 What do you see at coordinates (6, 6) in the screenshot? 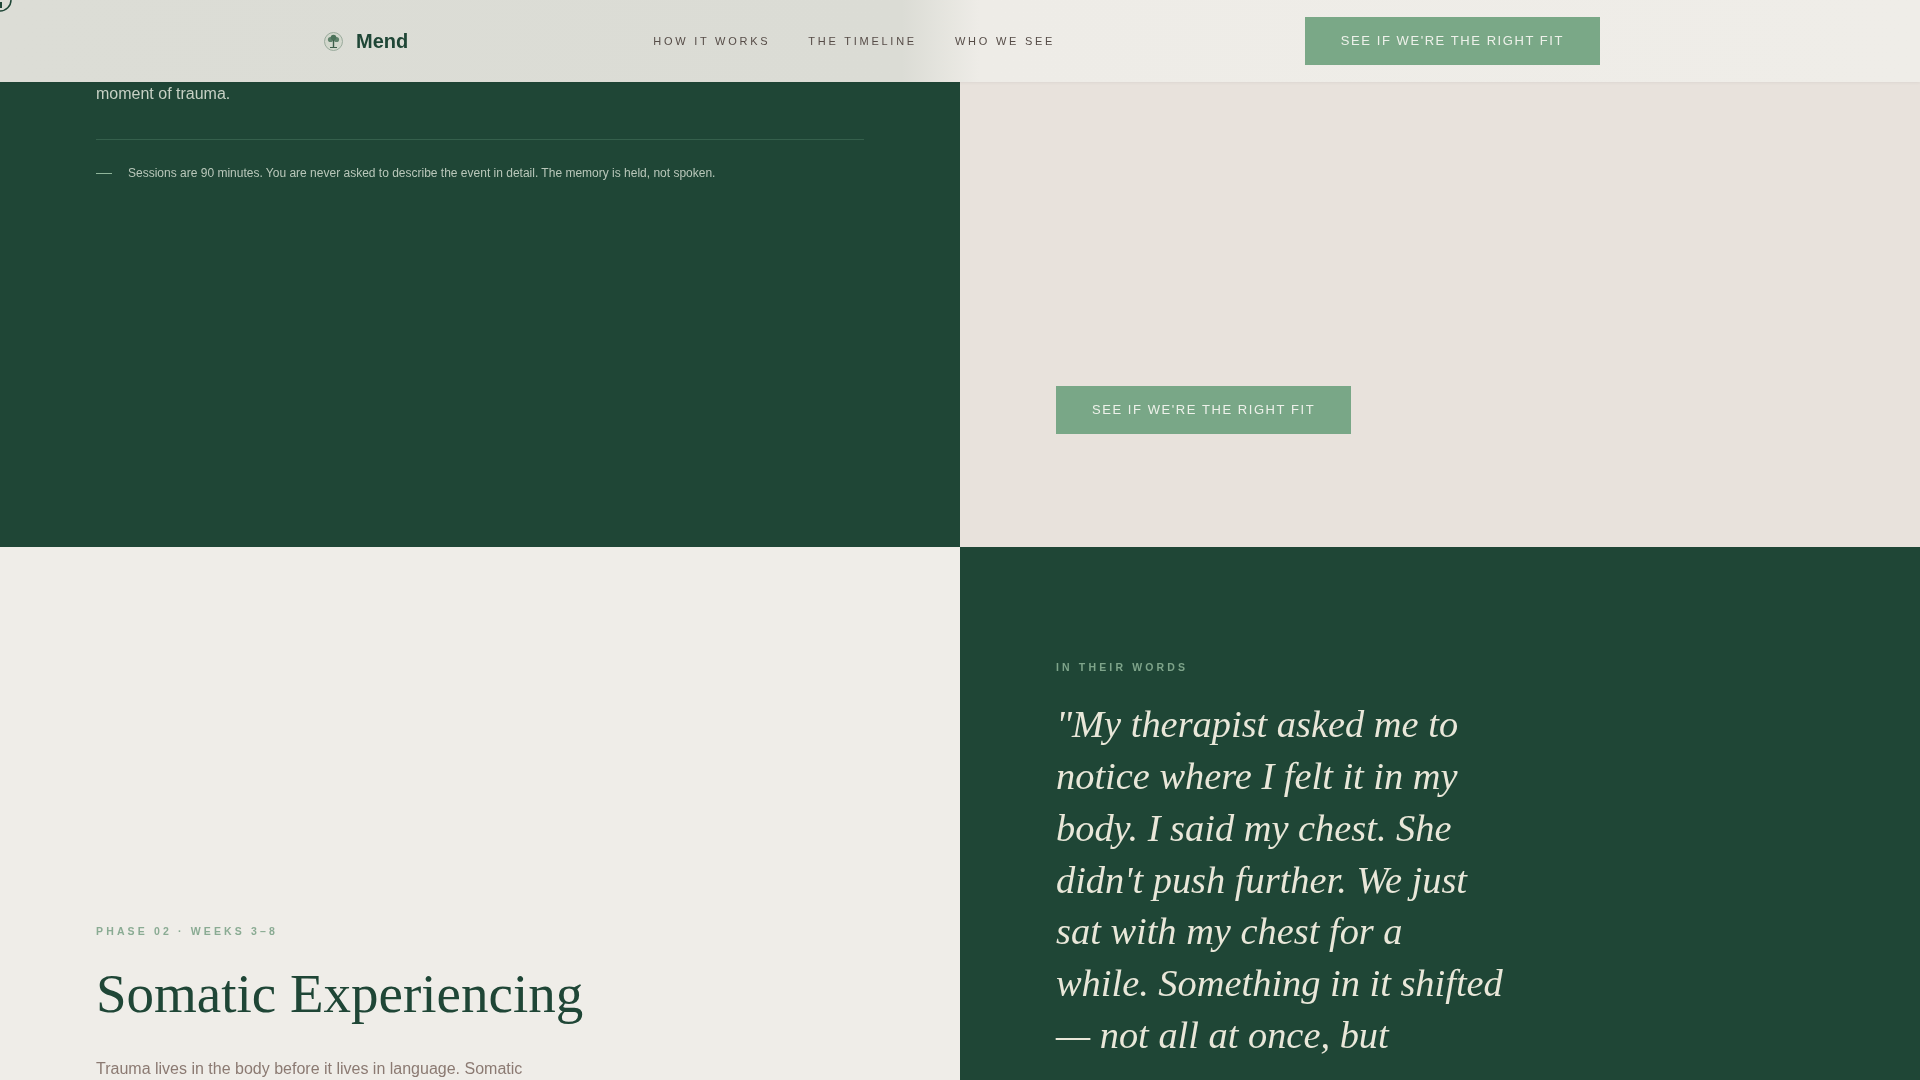
I see `ring-icon` at bounding box center [6, 6].